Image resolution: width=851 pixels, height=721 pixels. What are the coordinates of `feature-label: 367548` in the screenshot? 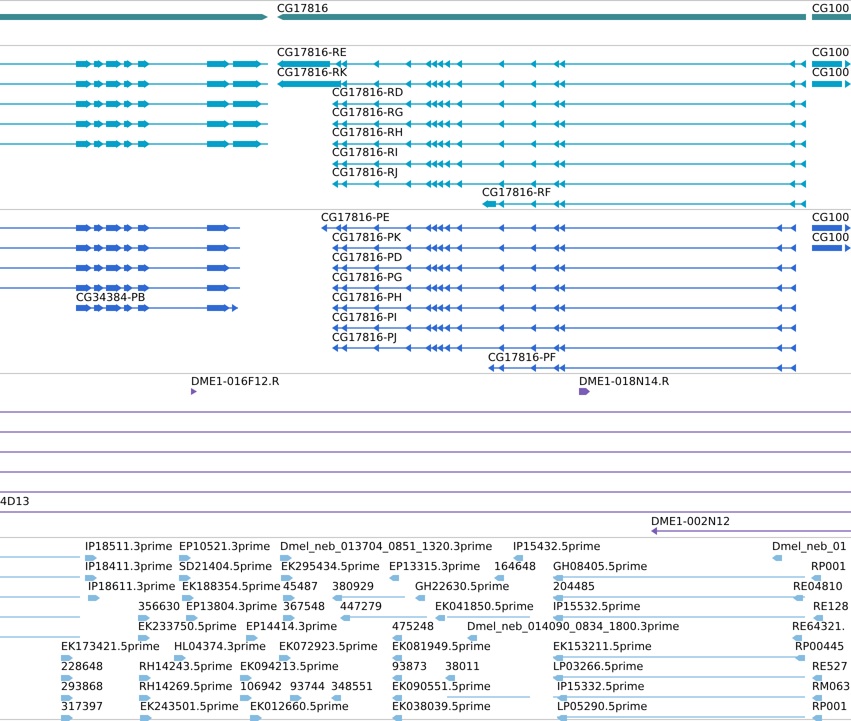 It's located at (304, 606).